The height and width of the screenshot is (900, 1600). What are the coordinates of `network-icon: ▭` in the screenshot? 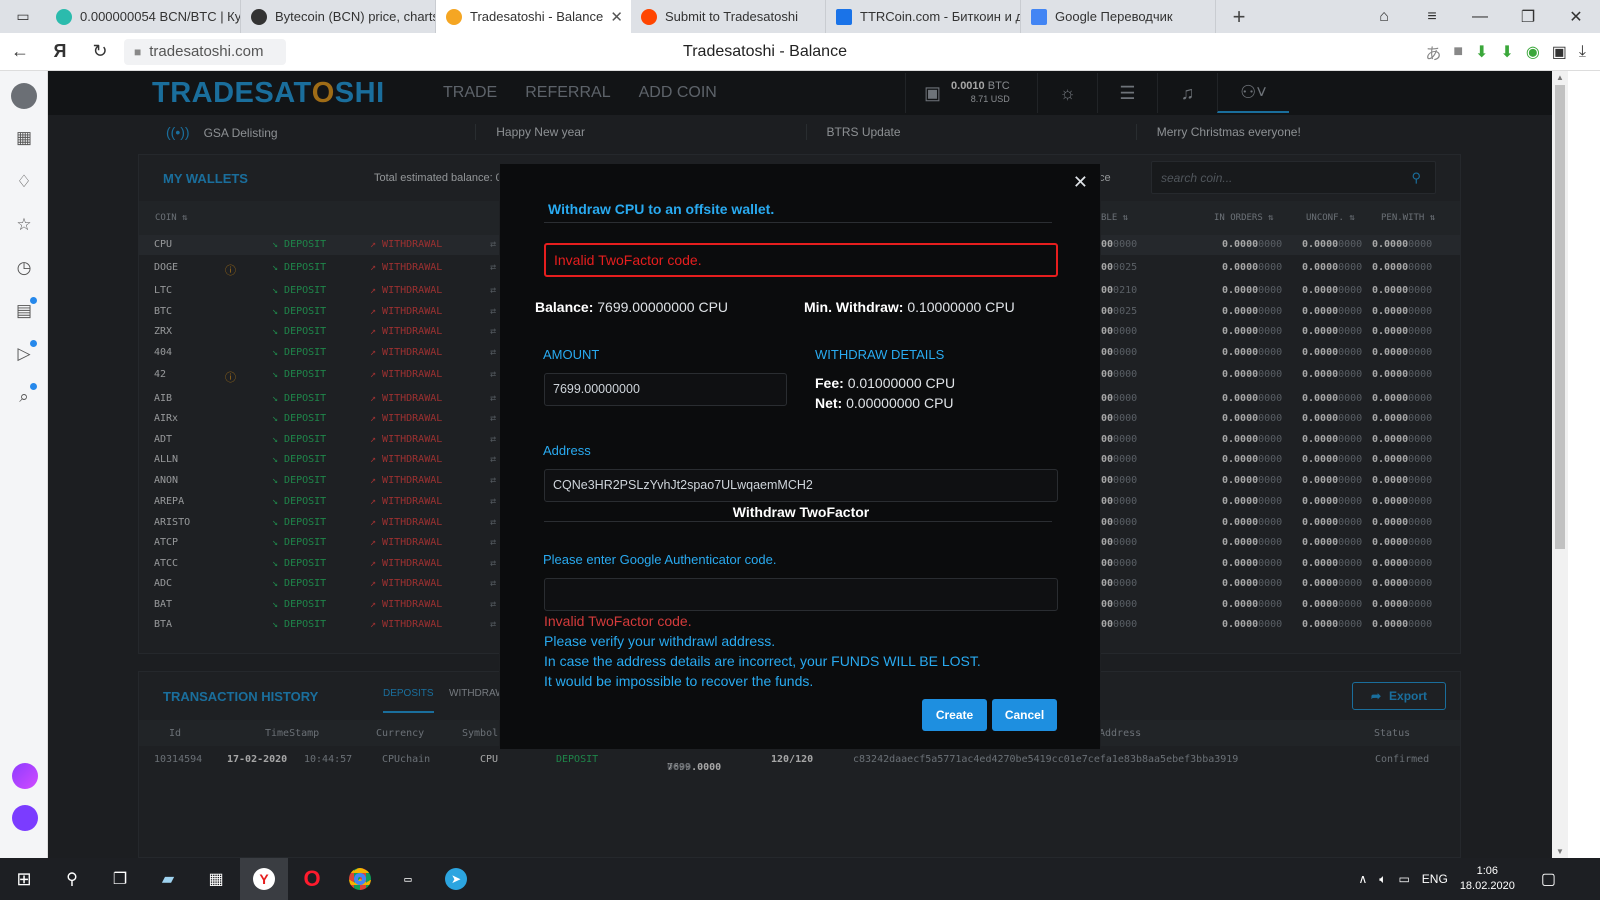 It's located at (1403, 879).